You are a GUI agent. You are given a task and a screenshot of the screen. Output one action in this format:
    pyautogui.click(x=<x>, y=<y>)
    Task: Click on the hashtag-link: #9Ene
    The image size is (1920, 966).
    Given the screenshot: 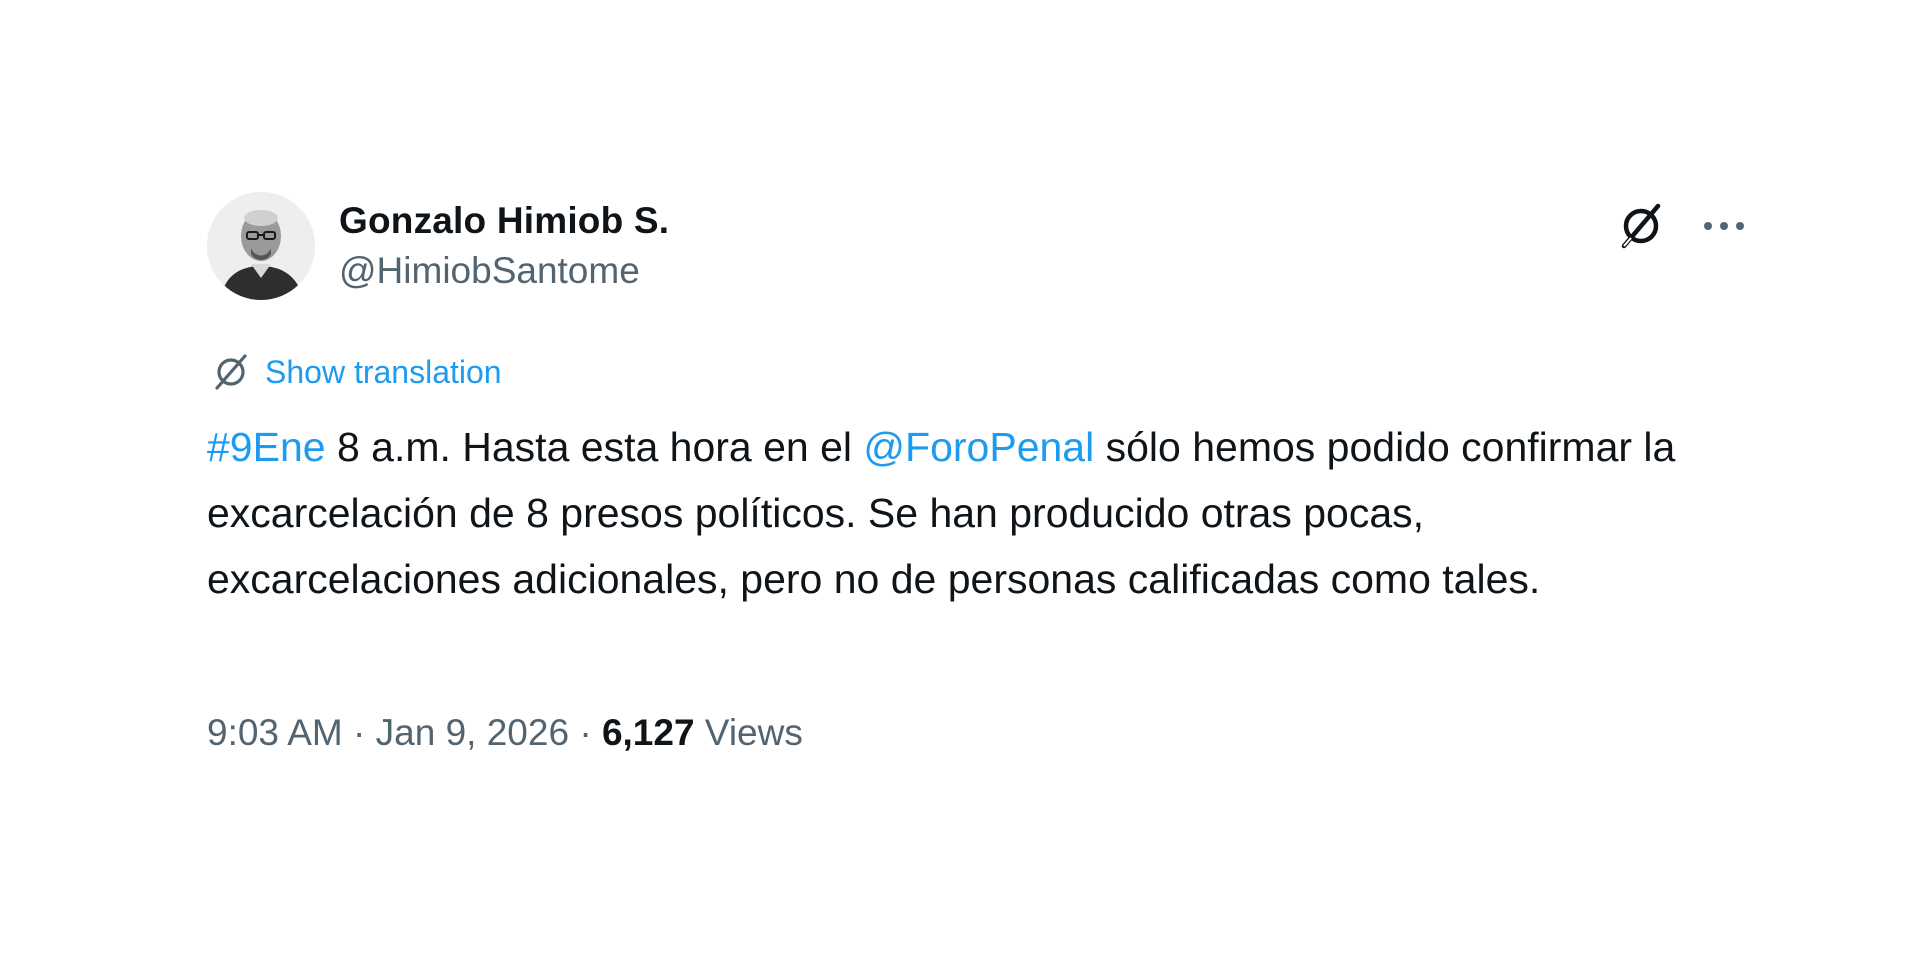 What is the action you would take?
    pyautogui.click(x=266, y=447)
    